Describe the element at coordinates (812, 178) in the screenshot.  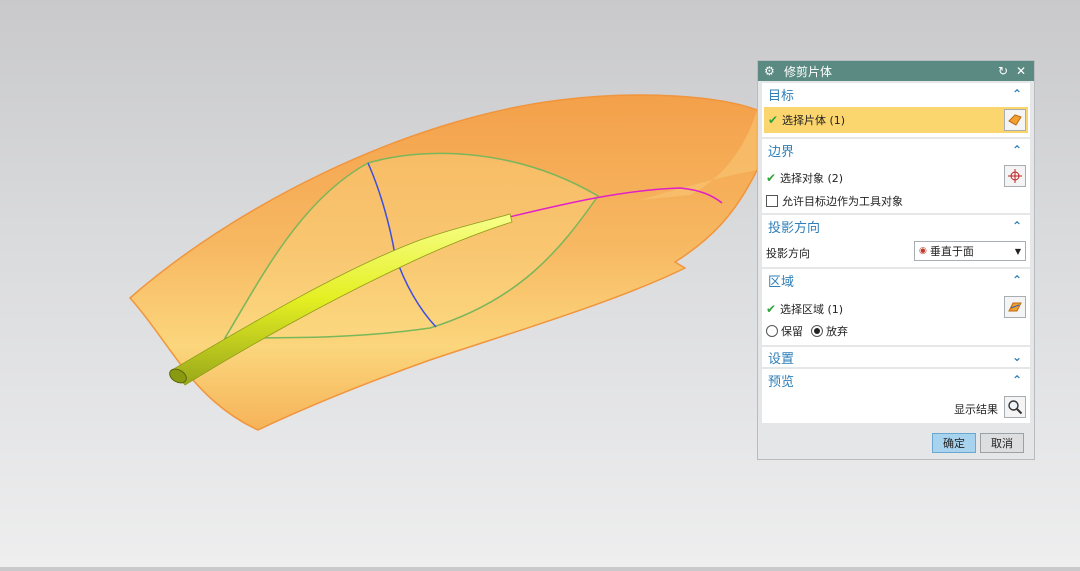
I see `select-object-label: 选择对象 (2)` at that location.